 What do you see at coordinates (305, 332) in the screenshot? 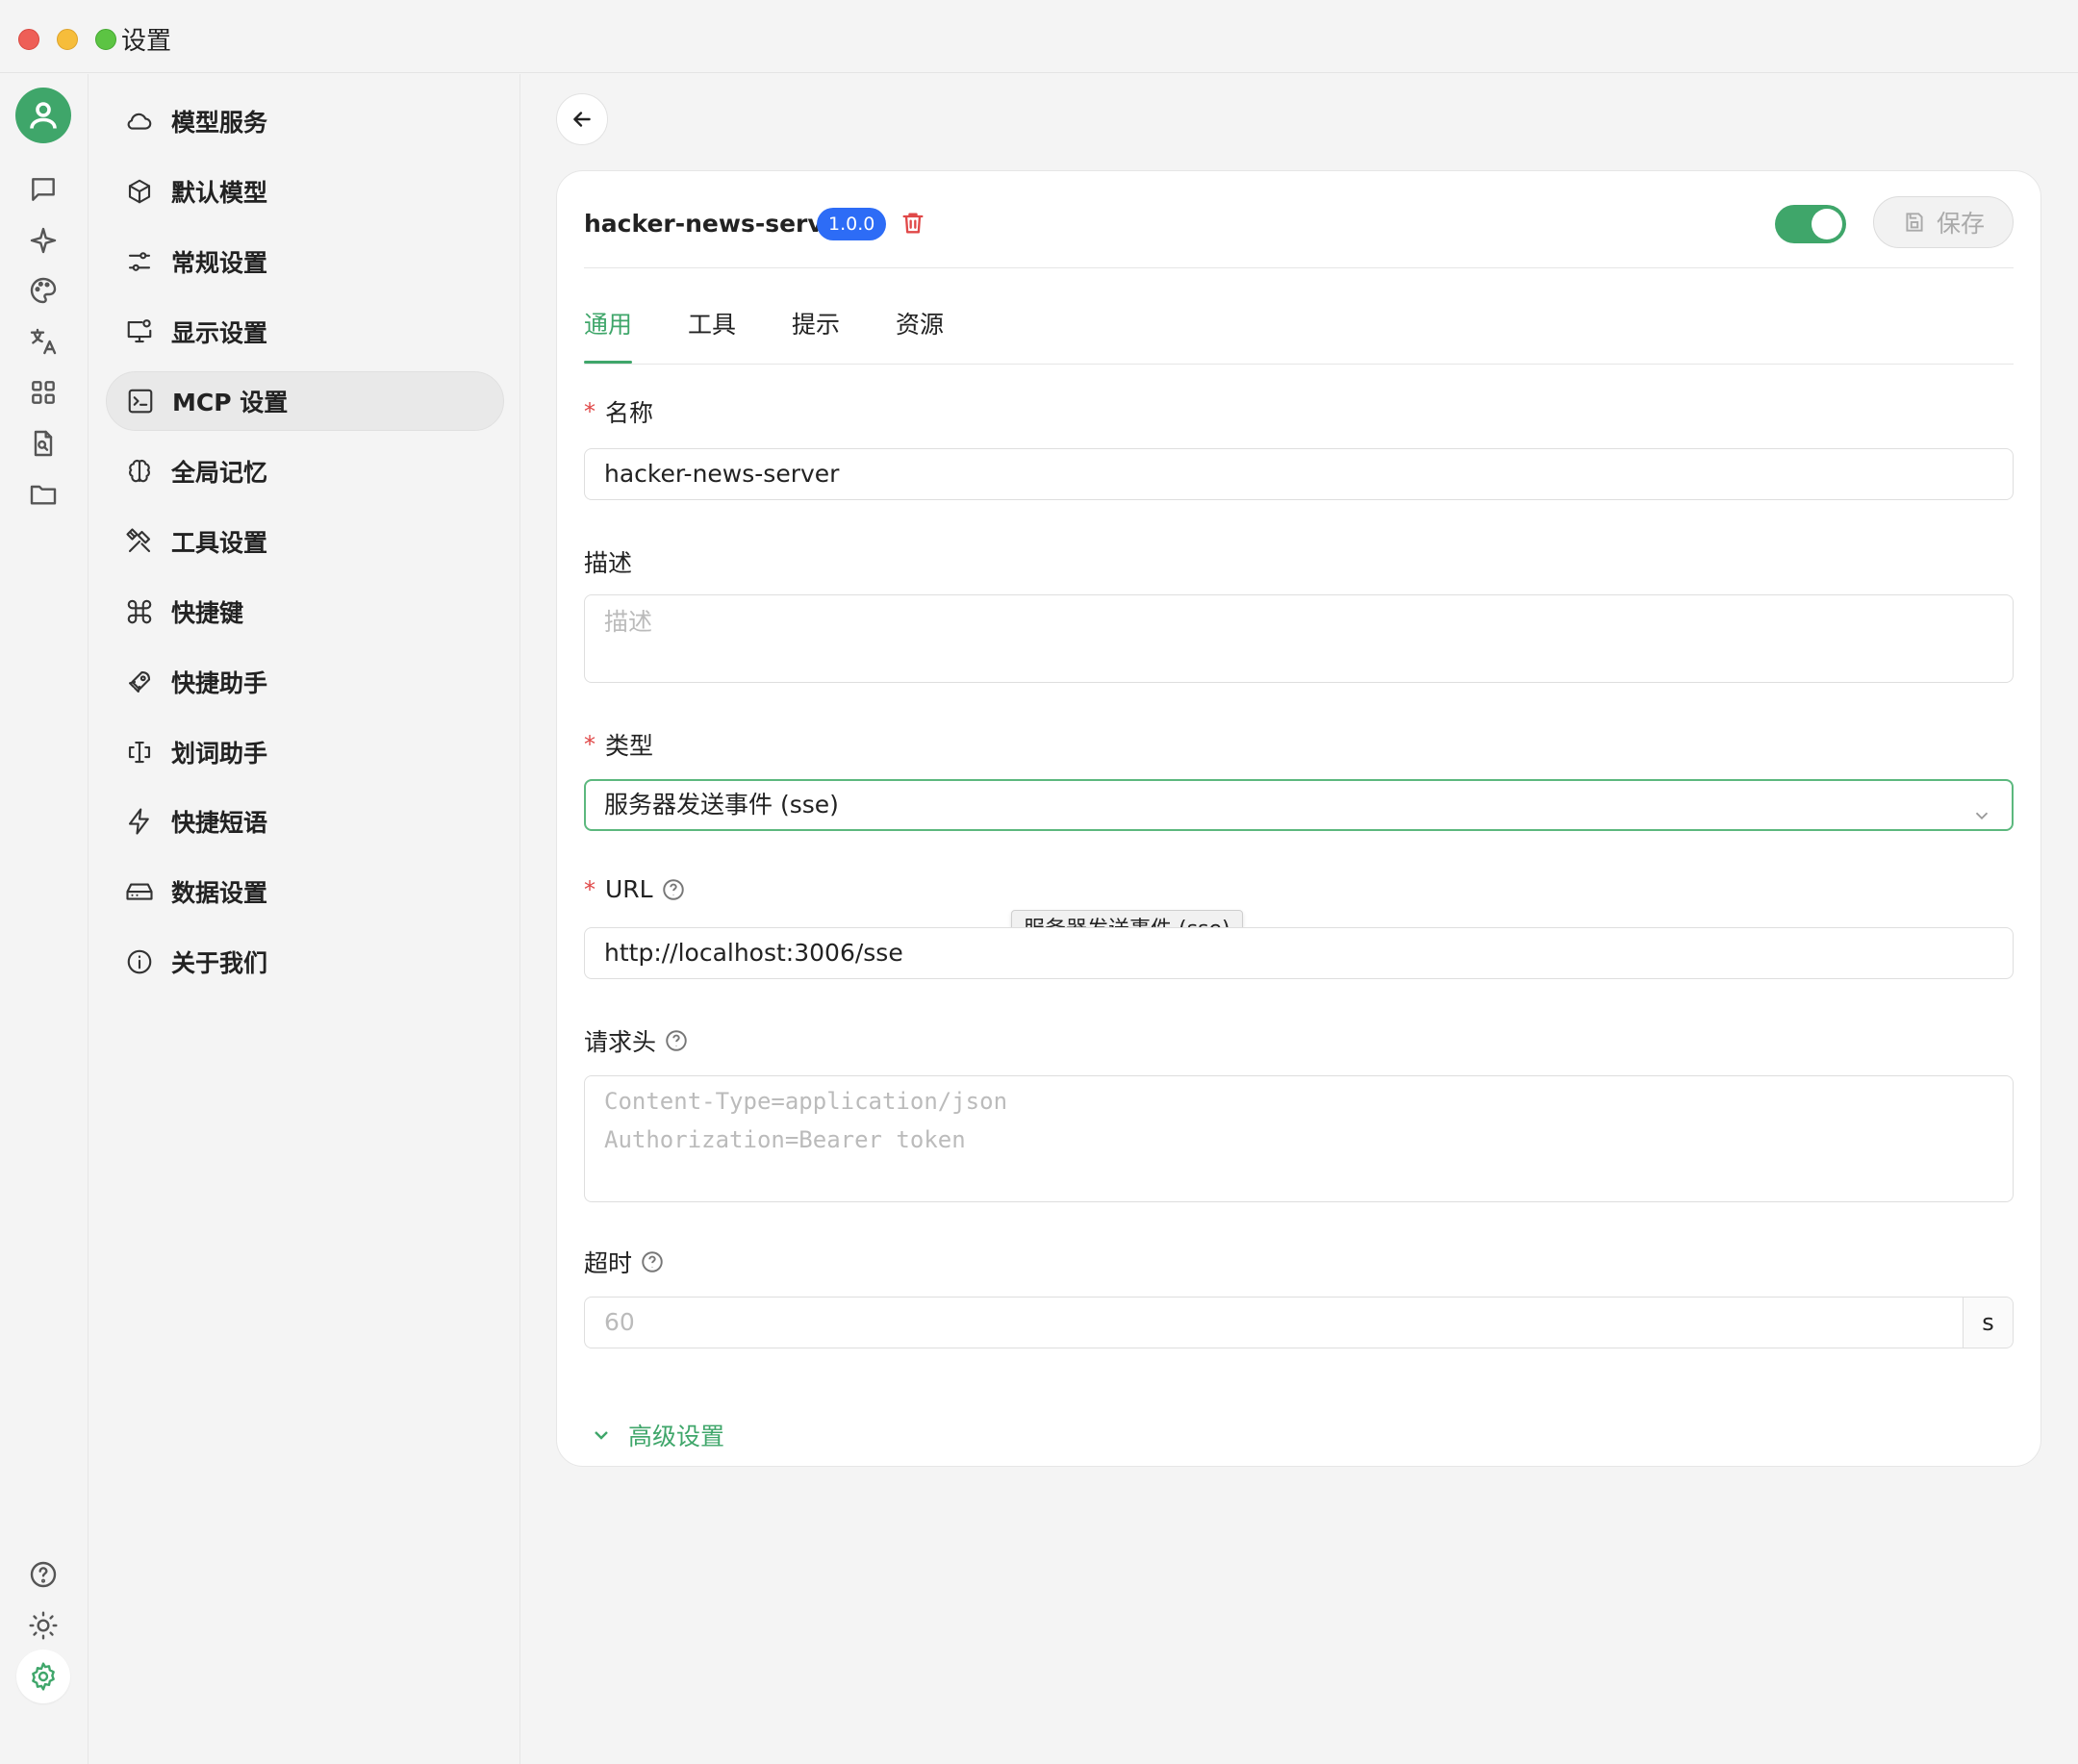
I see `sidebar-item-display-settings: 显示设置` at bounding box center [305, 332].